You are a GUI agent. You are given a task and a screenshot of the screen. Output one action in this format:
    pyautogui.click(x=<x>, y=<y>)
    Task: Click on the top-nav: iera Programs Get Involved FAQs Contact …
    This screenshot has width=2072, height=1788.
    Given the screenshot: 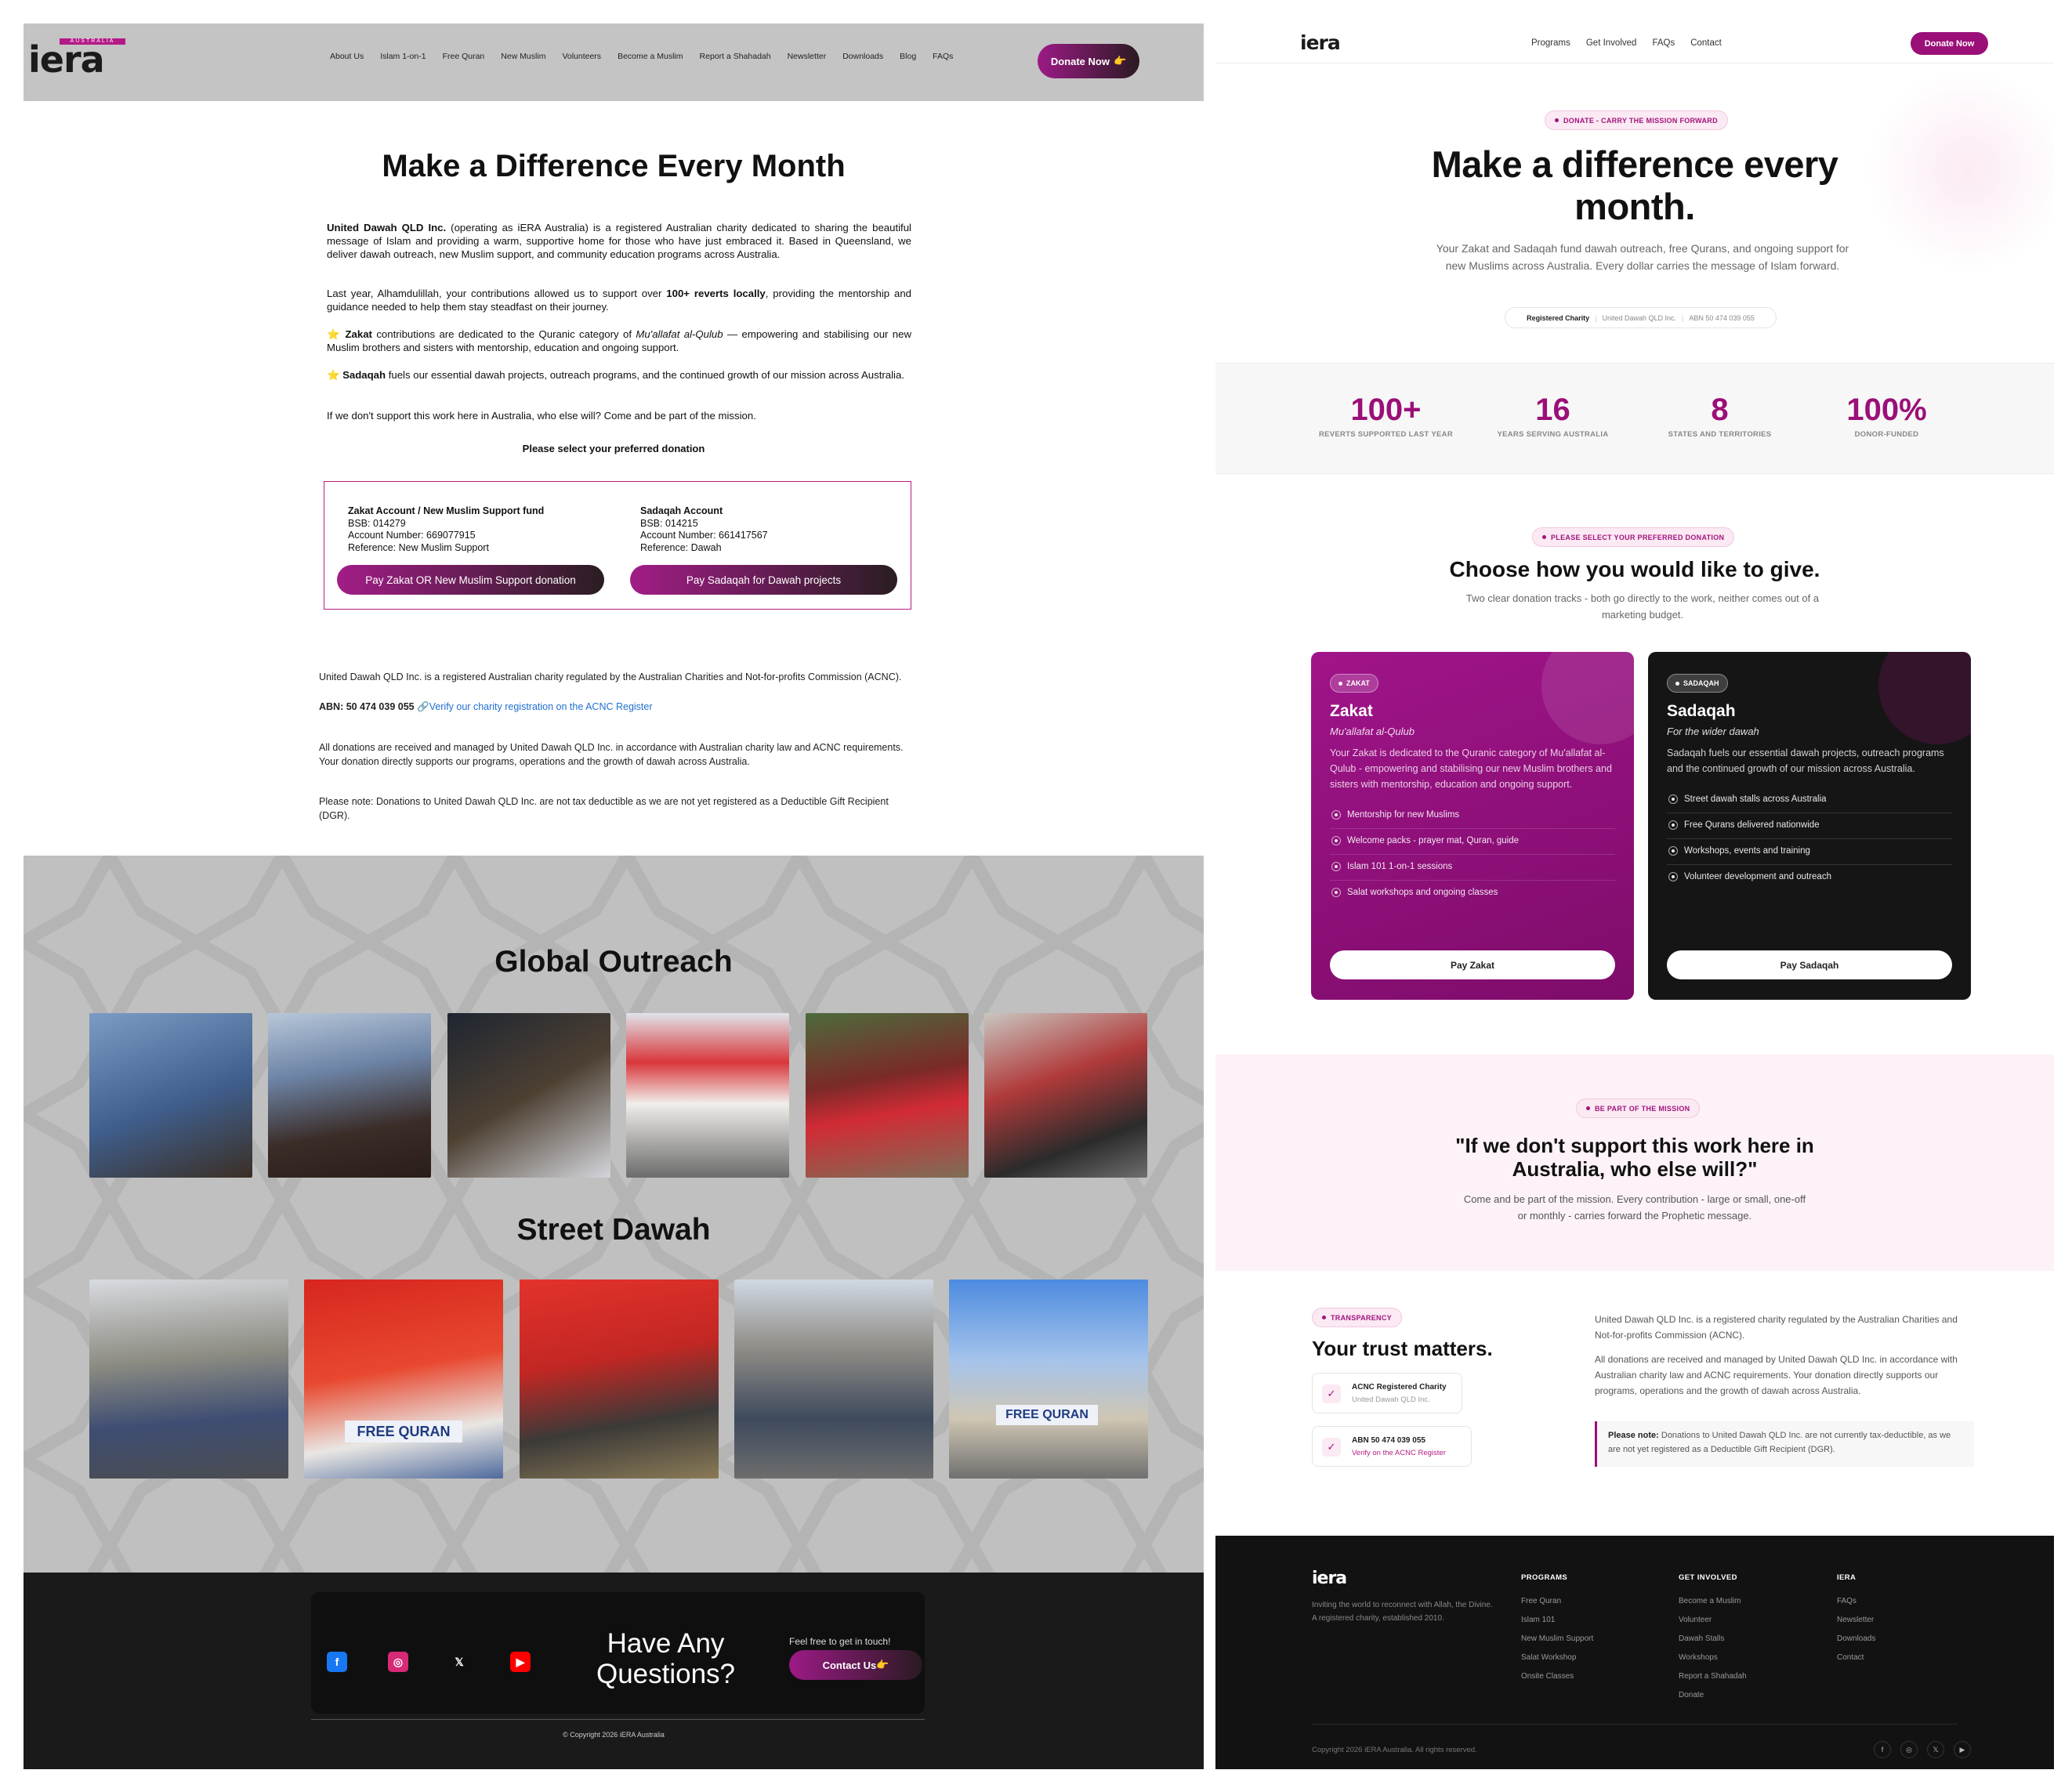 What is the action you would take?
    pyautogui.click(x=1634, y=42)
    